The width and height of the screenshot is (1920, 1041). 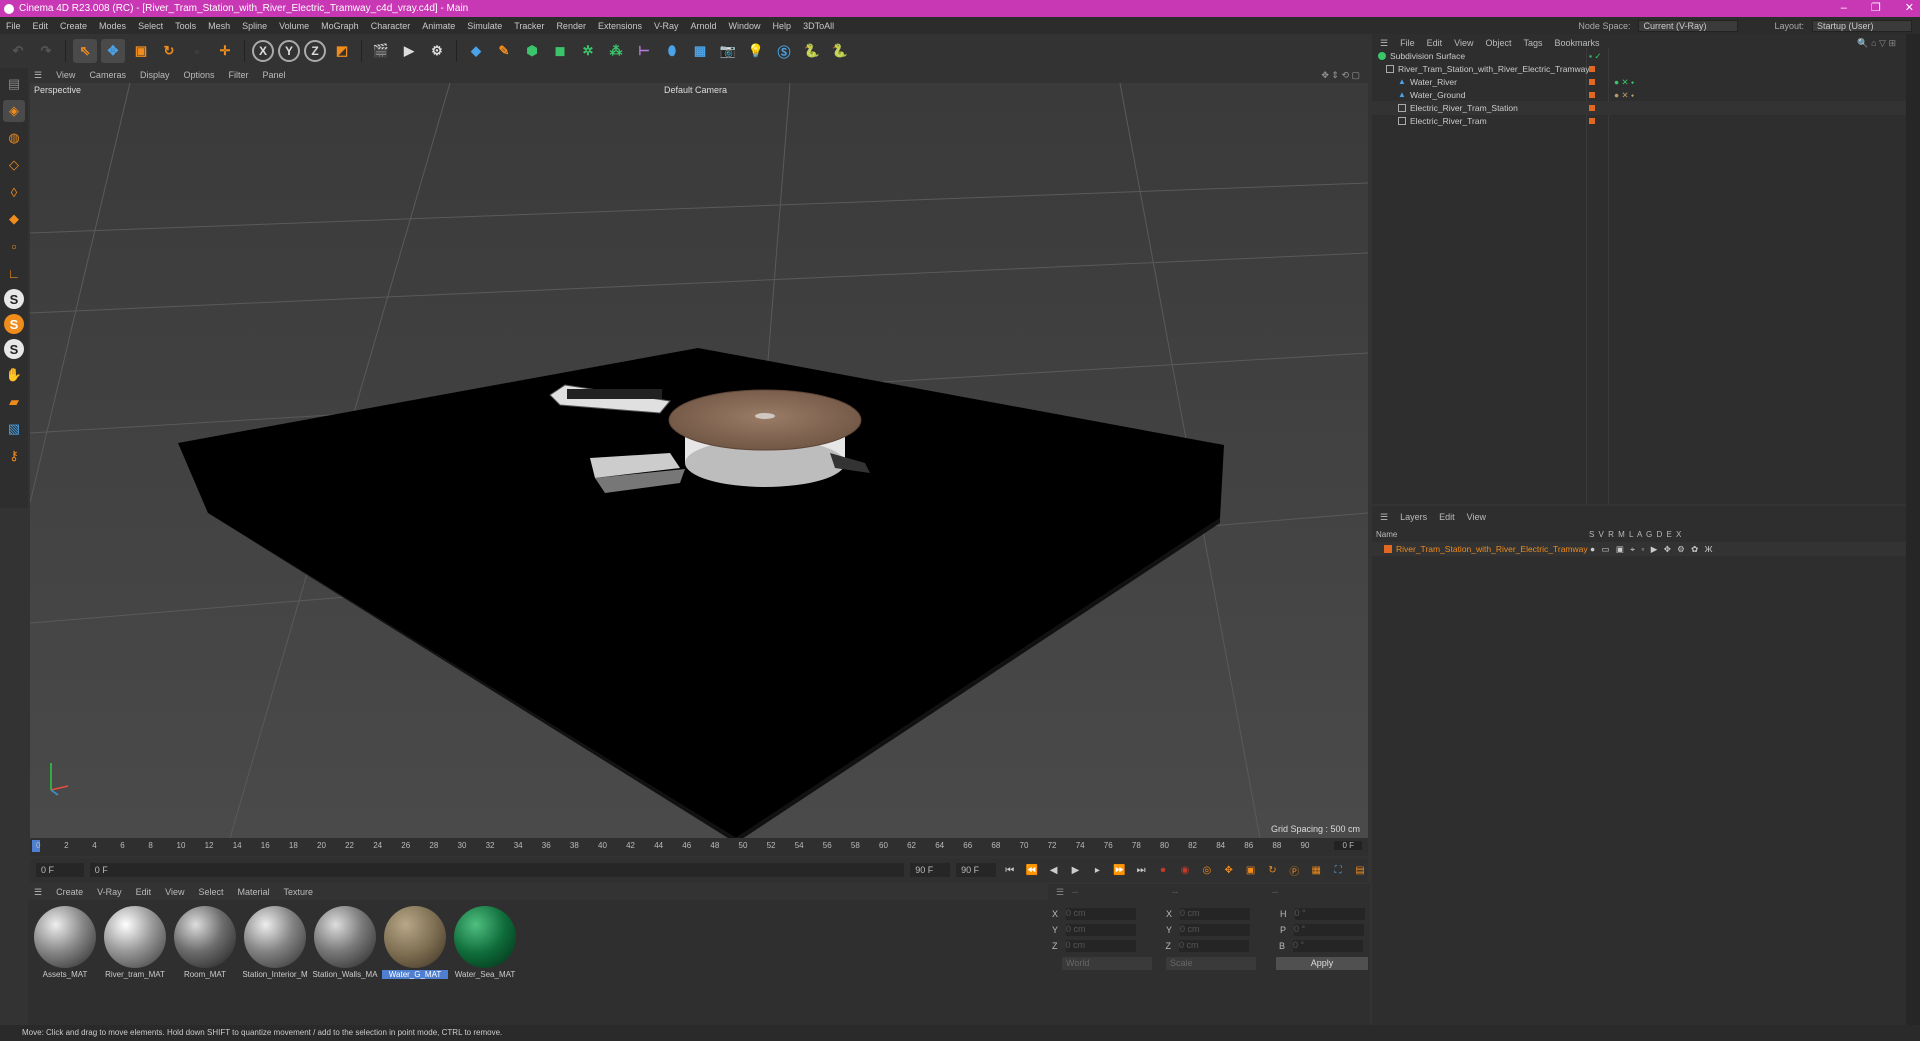 I want to click on material-swatch: Water_Sea_MAT, so click(x=485, y=944).